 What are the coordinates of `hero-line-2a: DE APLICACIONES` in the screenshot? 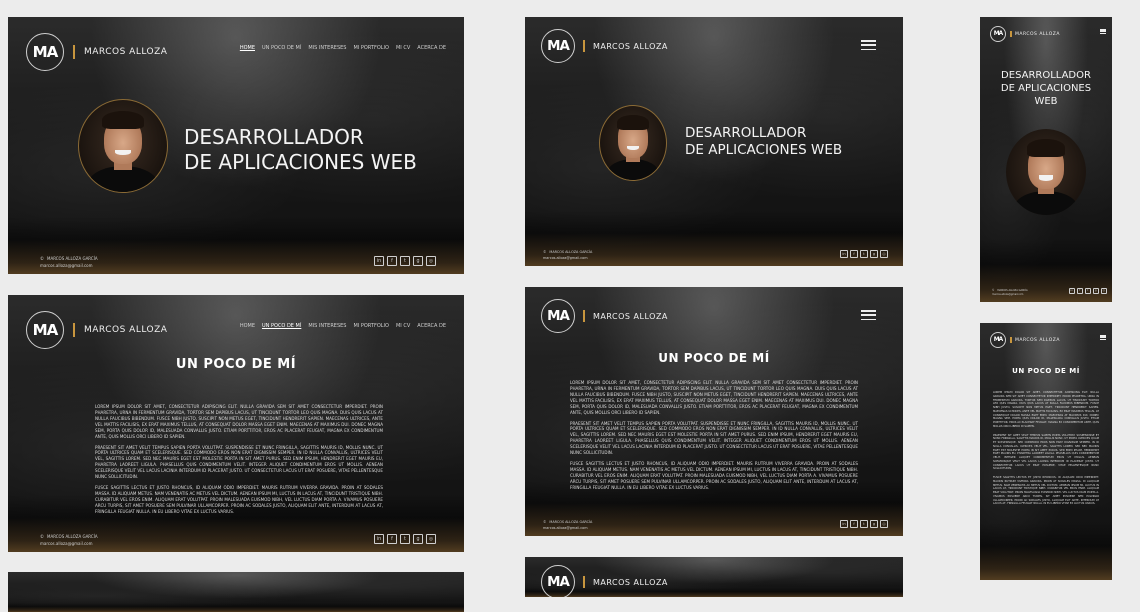 It's located at (1046, 88).